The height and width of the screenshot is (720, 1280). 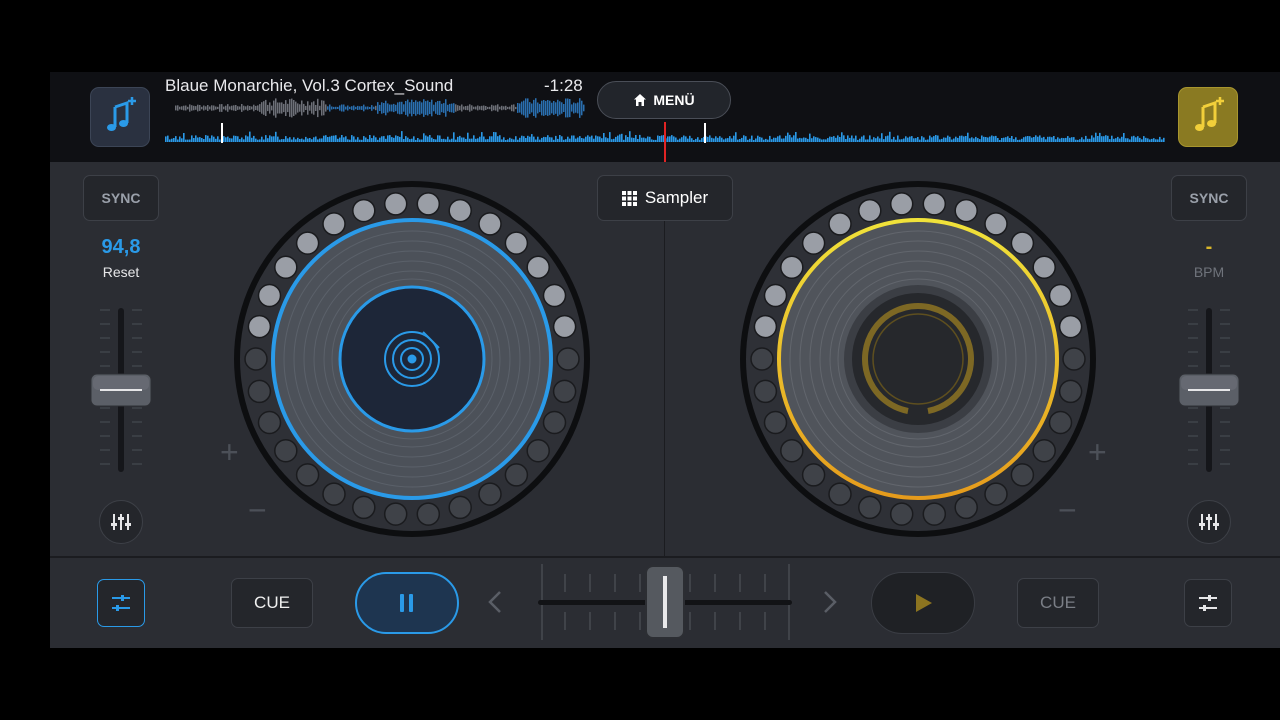 I want to click on fx-right-button, so click(x=1208, y=603).